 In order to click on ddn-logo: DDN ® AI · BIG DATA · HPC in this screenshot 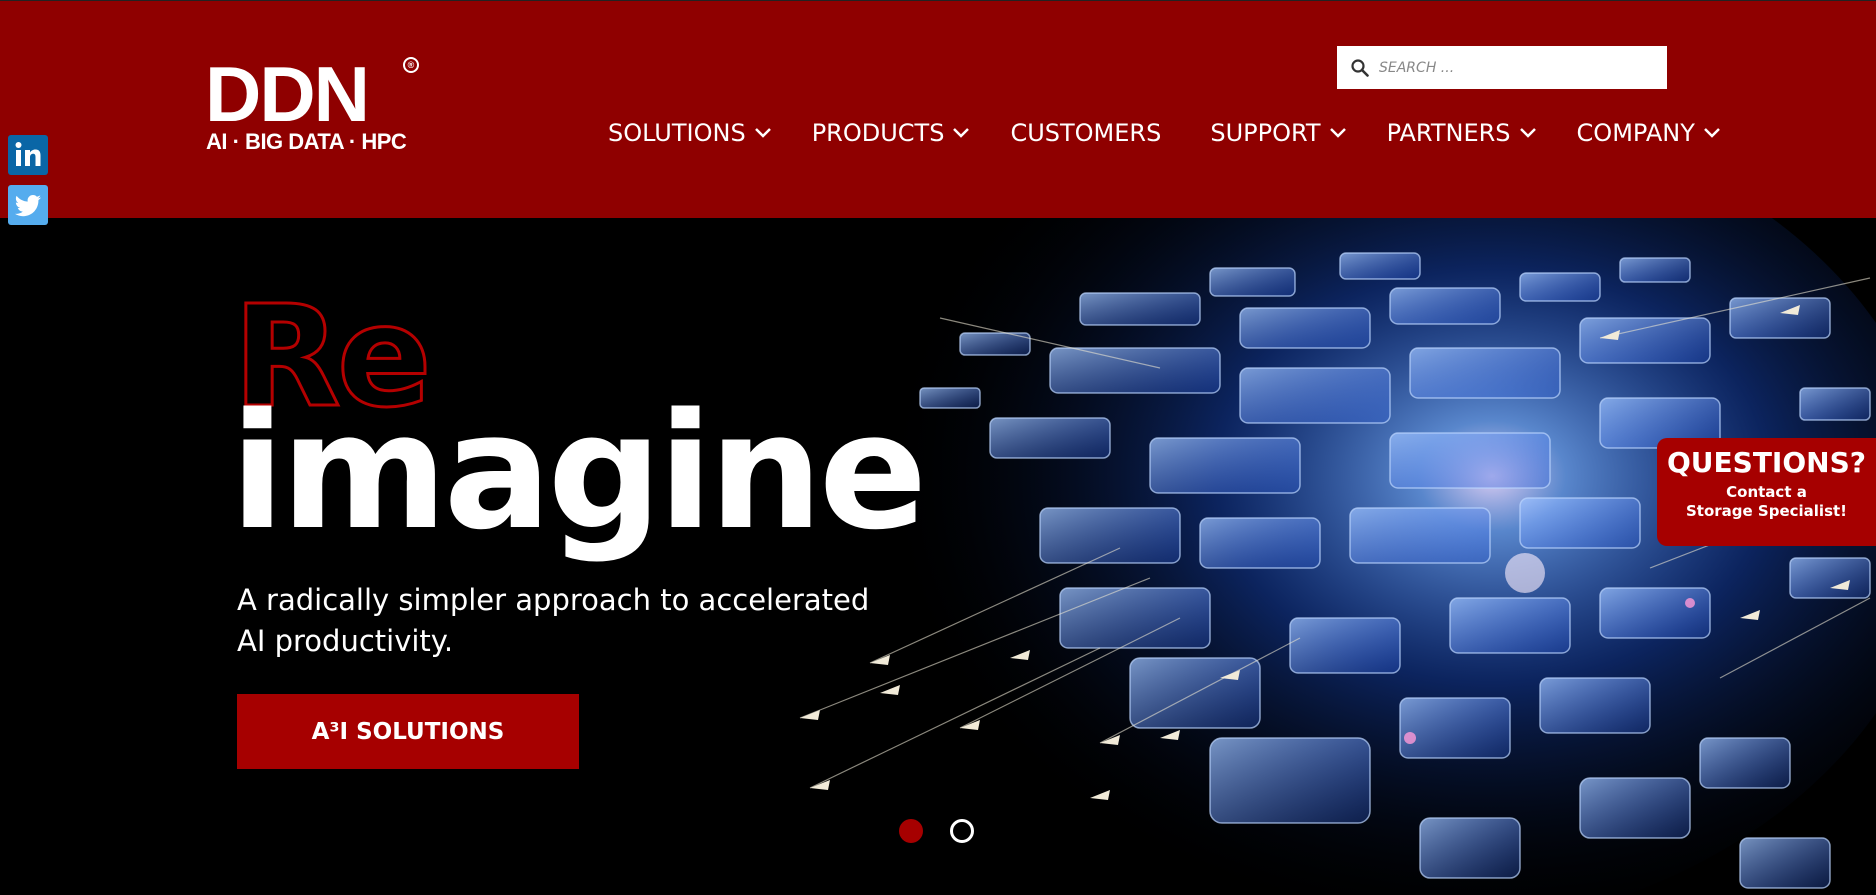, I will do `click(315, 105)`.